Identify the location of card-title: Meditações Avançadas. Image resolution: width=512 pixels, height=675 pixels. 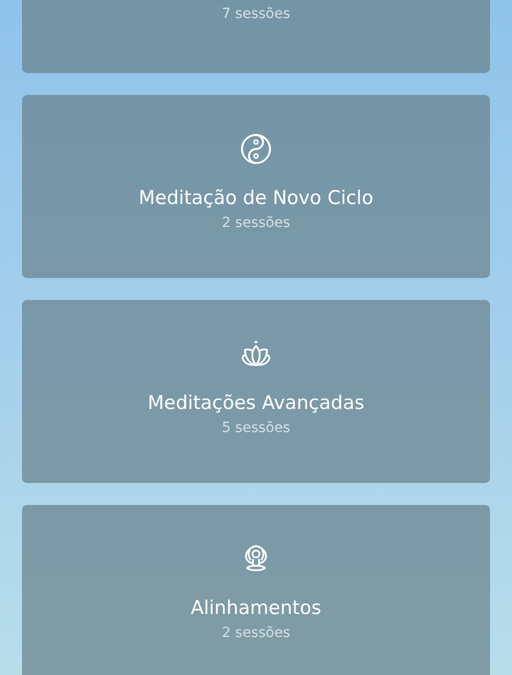
(256, 403).